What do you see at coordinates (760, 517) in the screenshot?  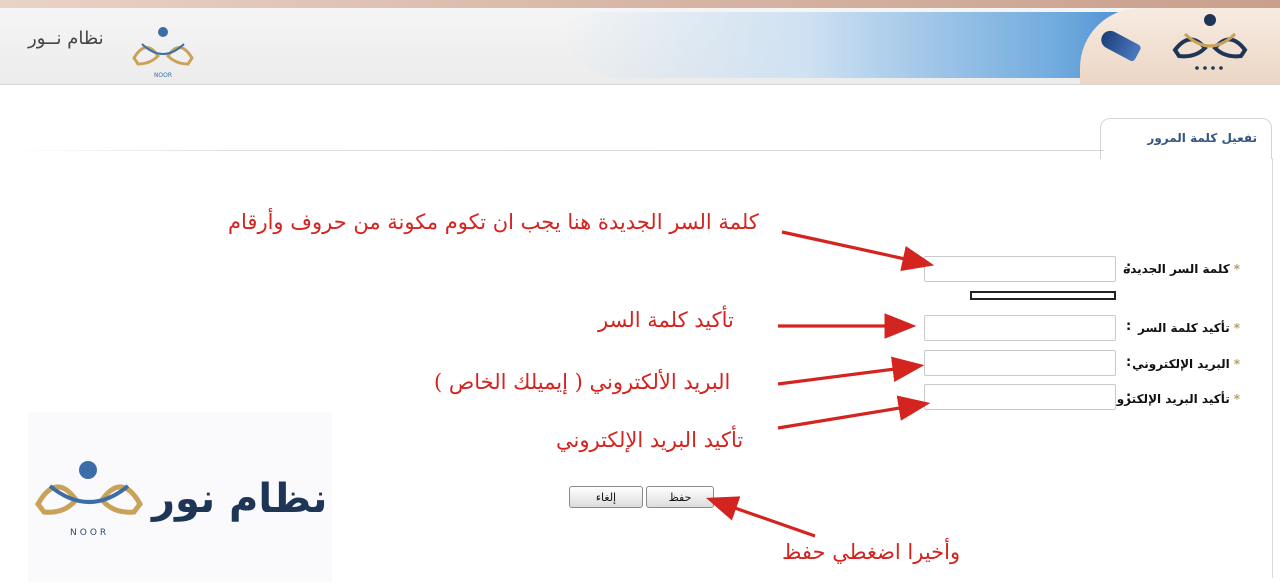 I see `arrow-save` at bounding box center [760, 517].